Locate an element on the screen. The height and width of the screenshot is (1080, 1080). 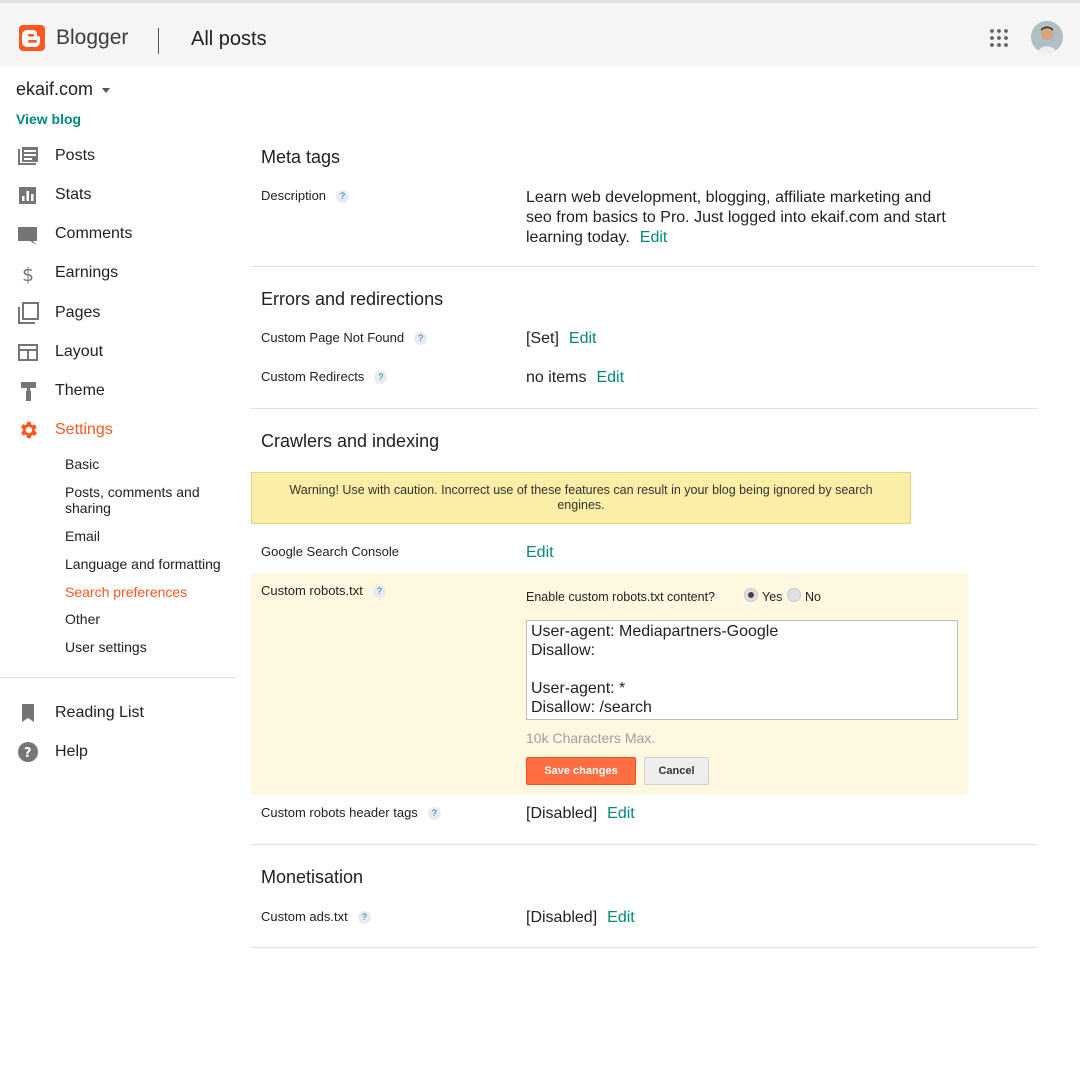
char-limit-note: 10k Characters Max. is located at coordinates (591, 738).